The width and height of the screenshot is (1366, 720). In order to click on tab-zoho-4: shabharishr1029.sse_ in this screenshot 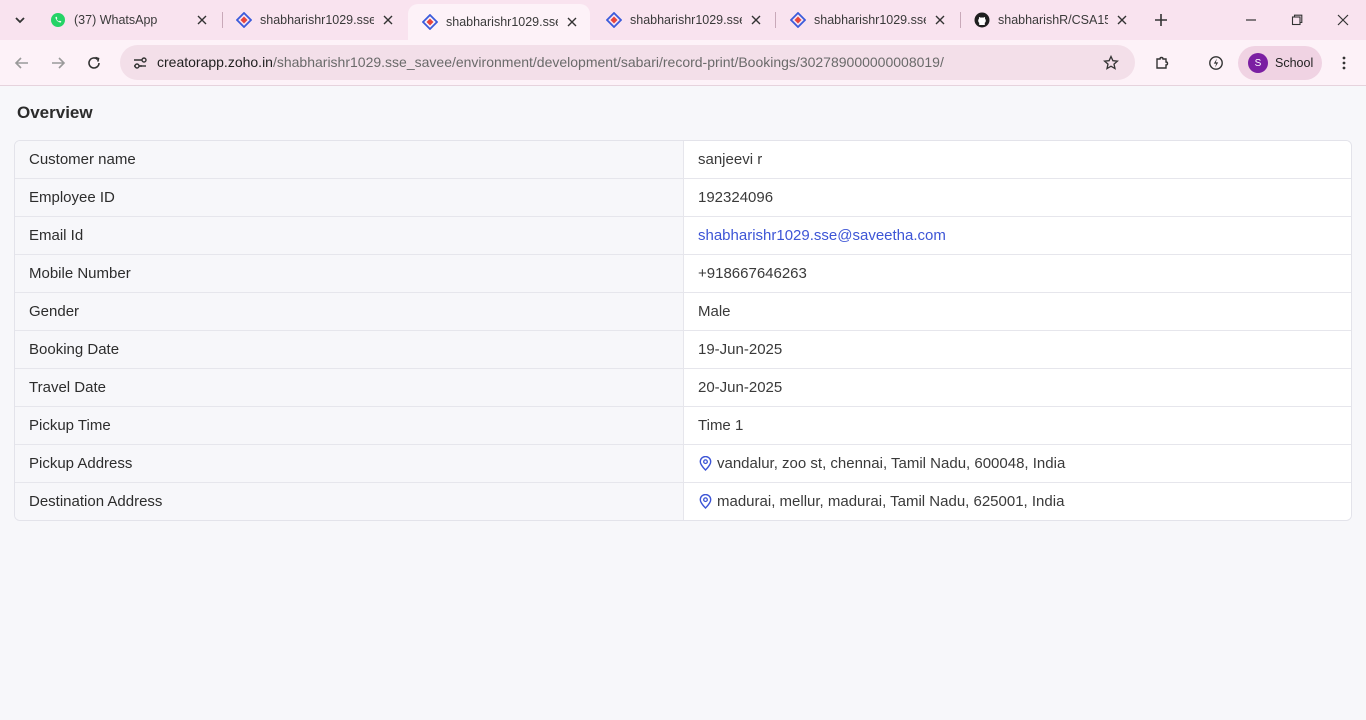, I will do `click(867, 20)`.